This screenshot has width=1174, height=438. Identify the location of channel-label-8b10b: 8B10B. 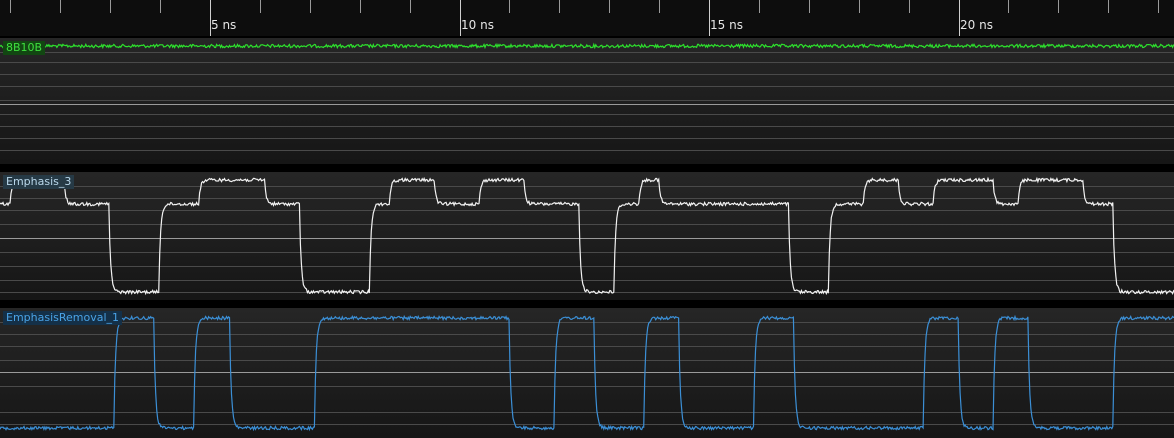
(24, 48).